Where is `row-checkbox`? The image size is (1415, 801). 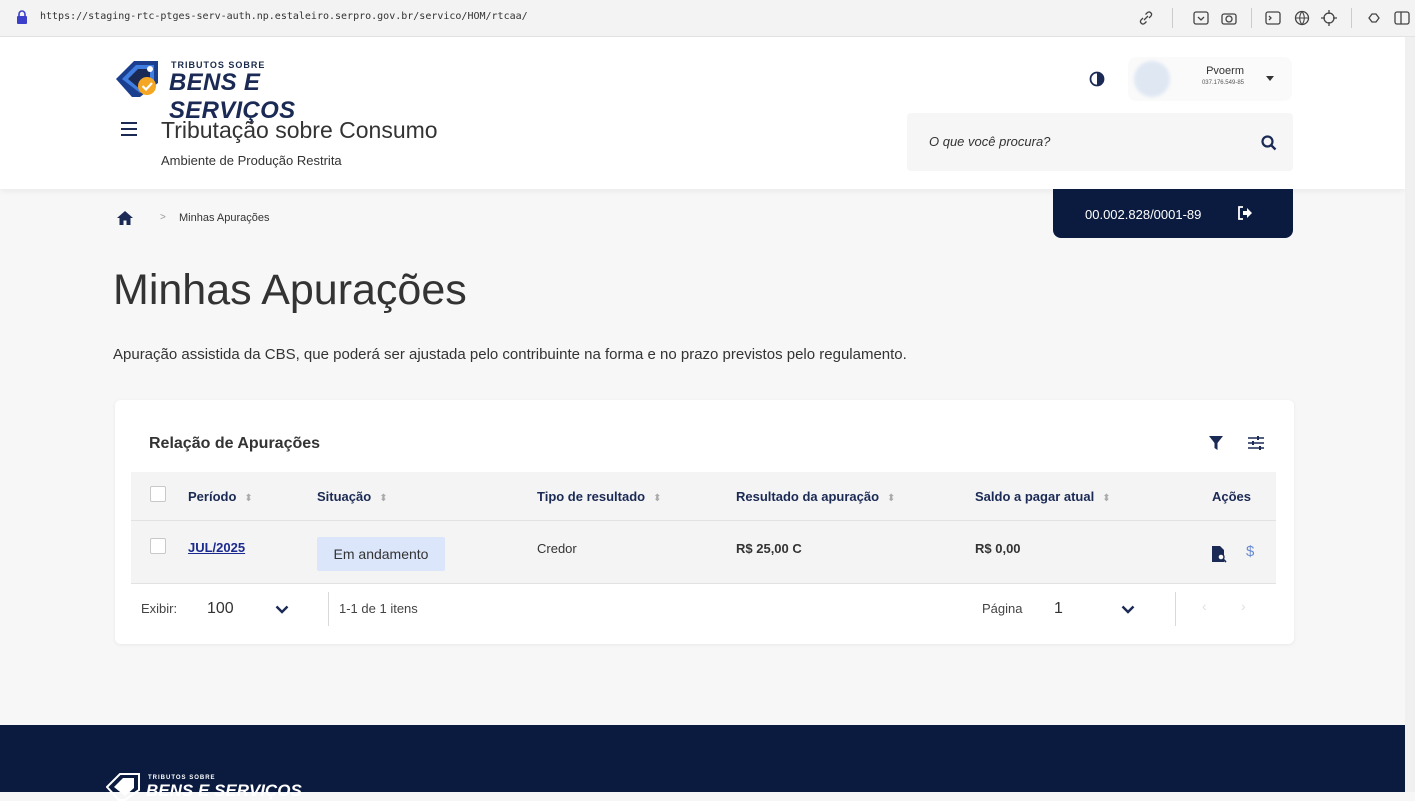
row-checkbox is located at coordinates (158, 546).